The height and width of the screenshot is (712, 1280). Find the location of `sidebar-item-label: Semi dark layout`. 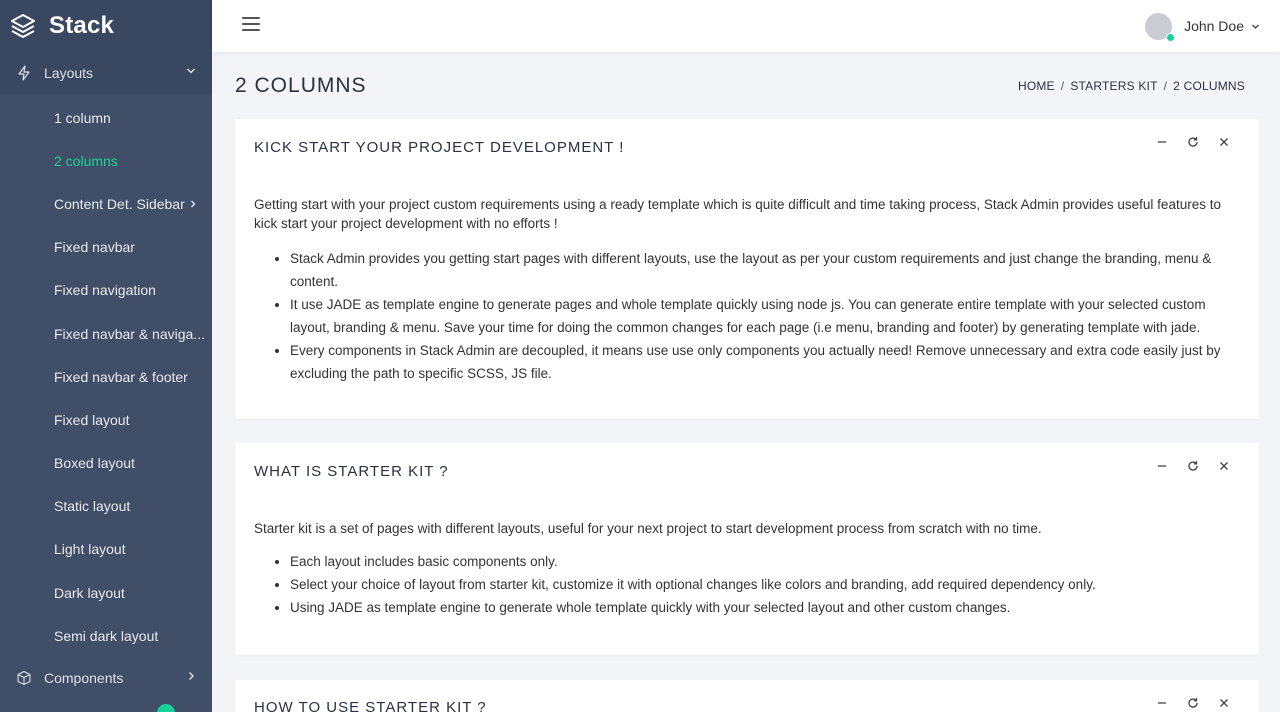

sidebar-item-label: Semi dark layout is located at coordinates (106, 635).